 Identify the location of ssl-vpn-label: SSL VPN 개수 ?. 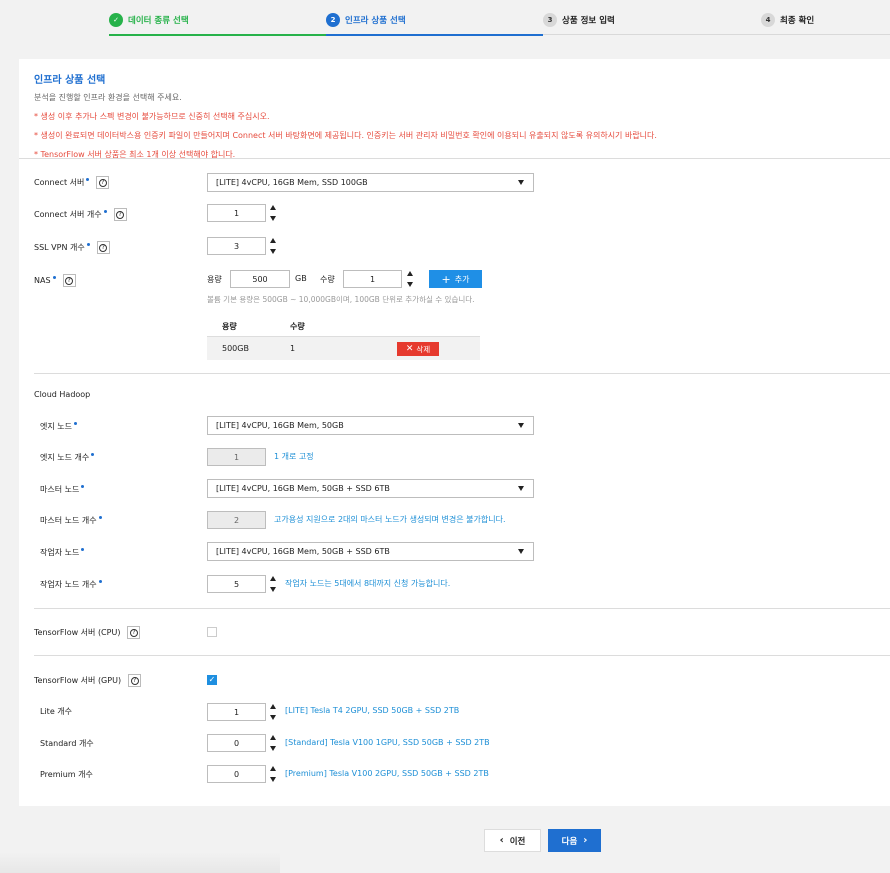
(72, 247).